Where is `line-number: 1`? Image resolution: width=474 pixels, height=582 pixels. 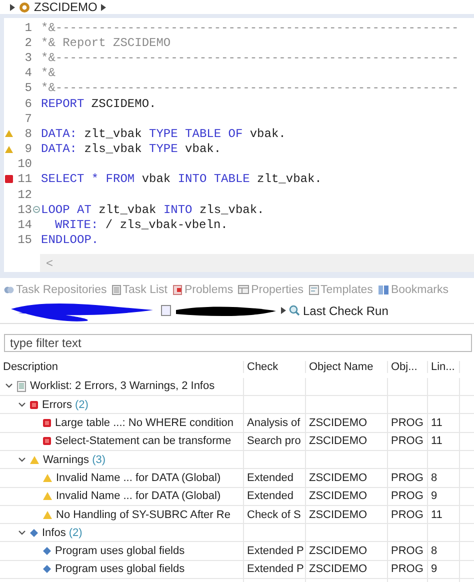 line-number: 1 is located at coordinates (28, 27).